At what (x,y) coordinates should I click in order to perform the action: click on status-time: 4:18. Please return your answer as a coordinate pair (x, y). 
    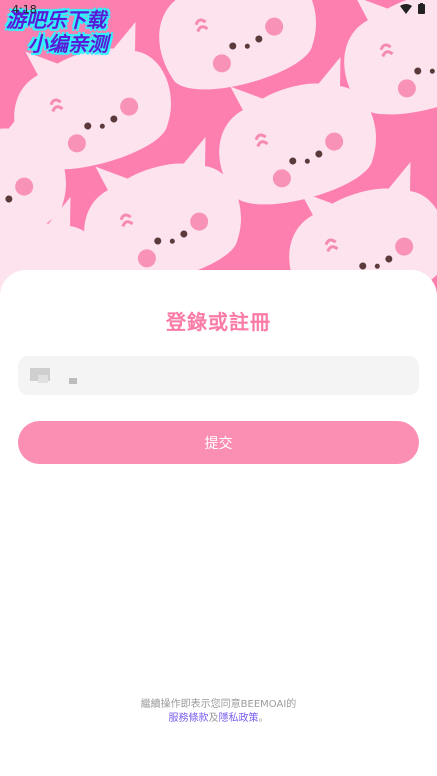
    Looking at the image, I should click on (24, 9).